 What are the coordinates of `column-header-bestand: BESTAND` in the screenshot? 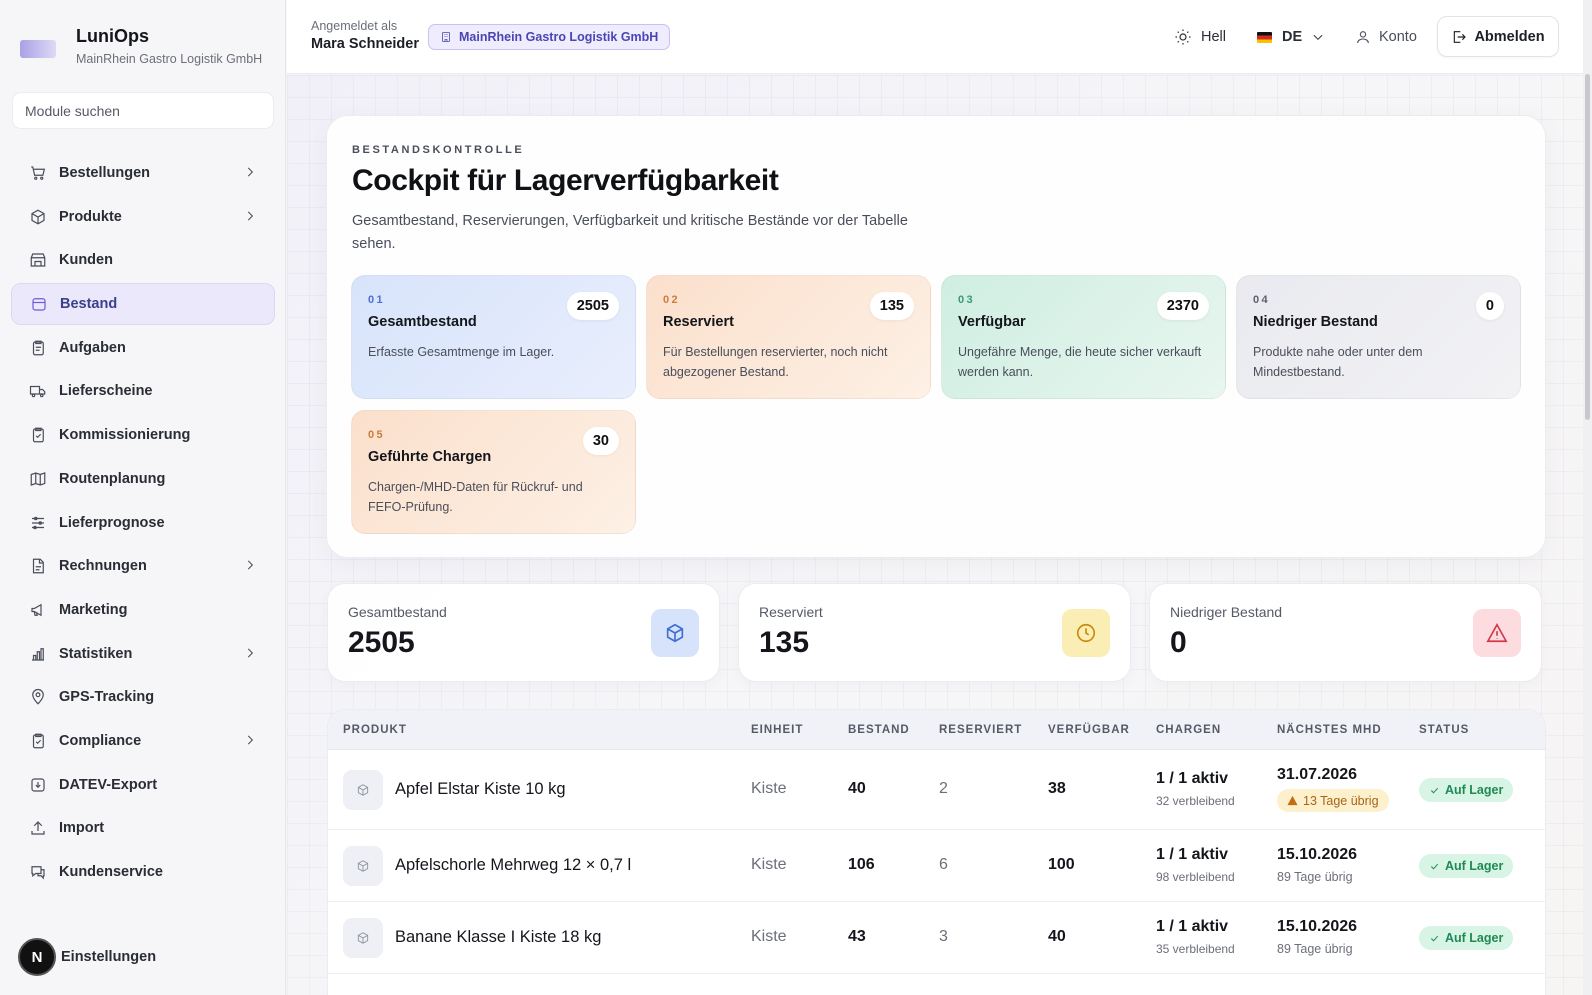 It's located at (879, 730).